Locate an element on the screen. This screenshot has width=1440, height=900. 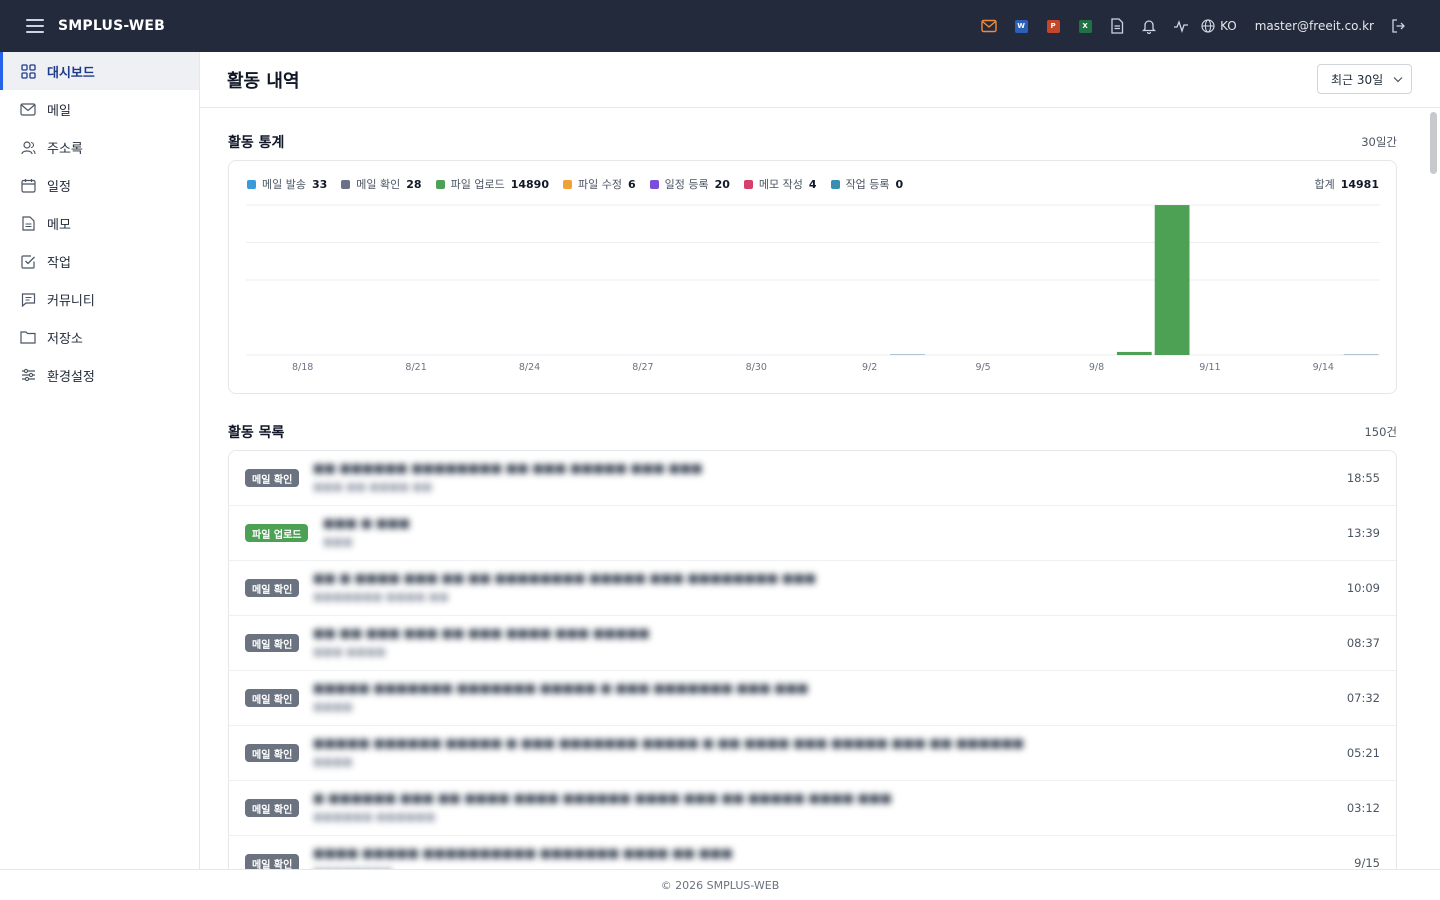
sidebar-item-dashboard: 대시보드 is located at coordinates (99, 71).